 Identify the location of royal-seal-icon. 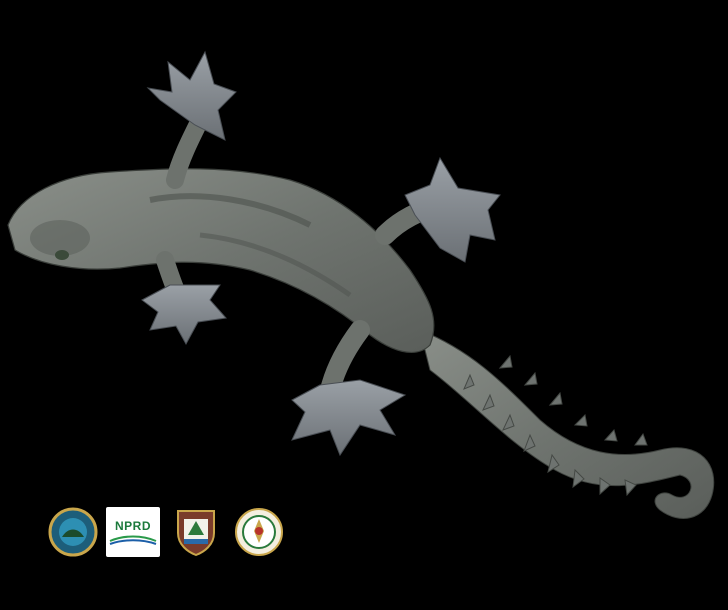
(259, 532).